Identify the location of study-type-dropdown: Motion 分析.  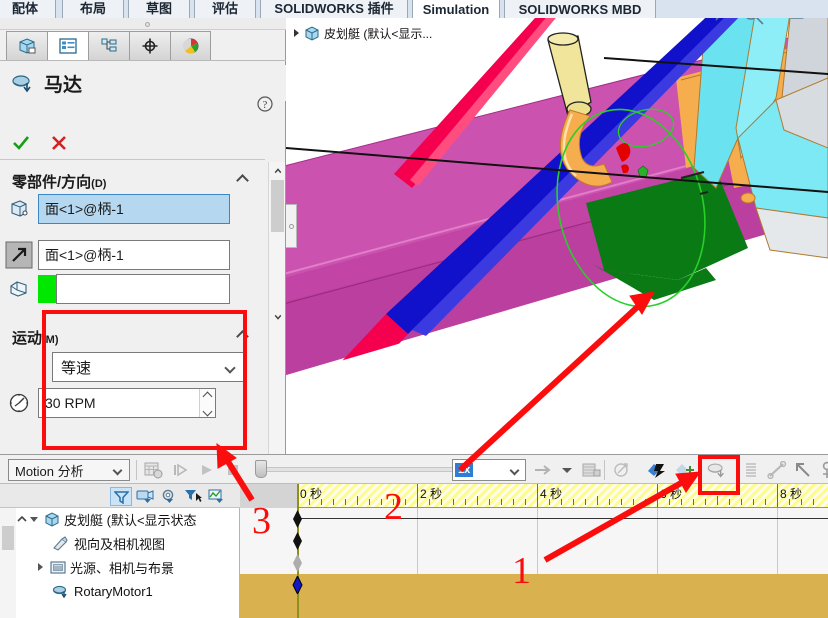
(69, 470).